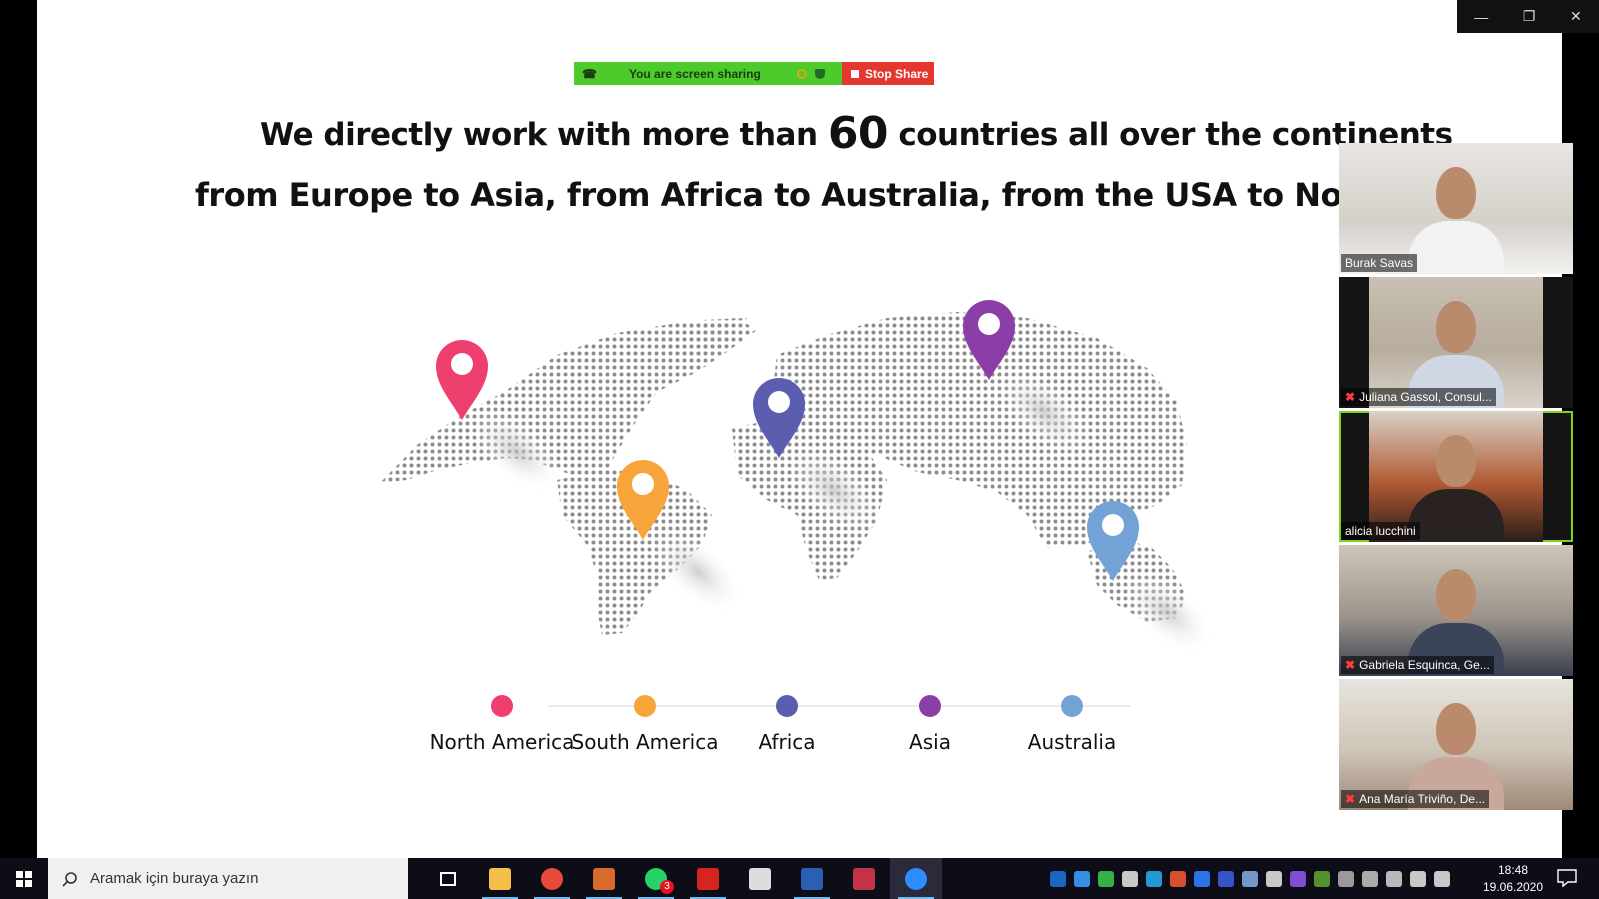  I want to click on pause-icon, so click(801, 73).